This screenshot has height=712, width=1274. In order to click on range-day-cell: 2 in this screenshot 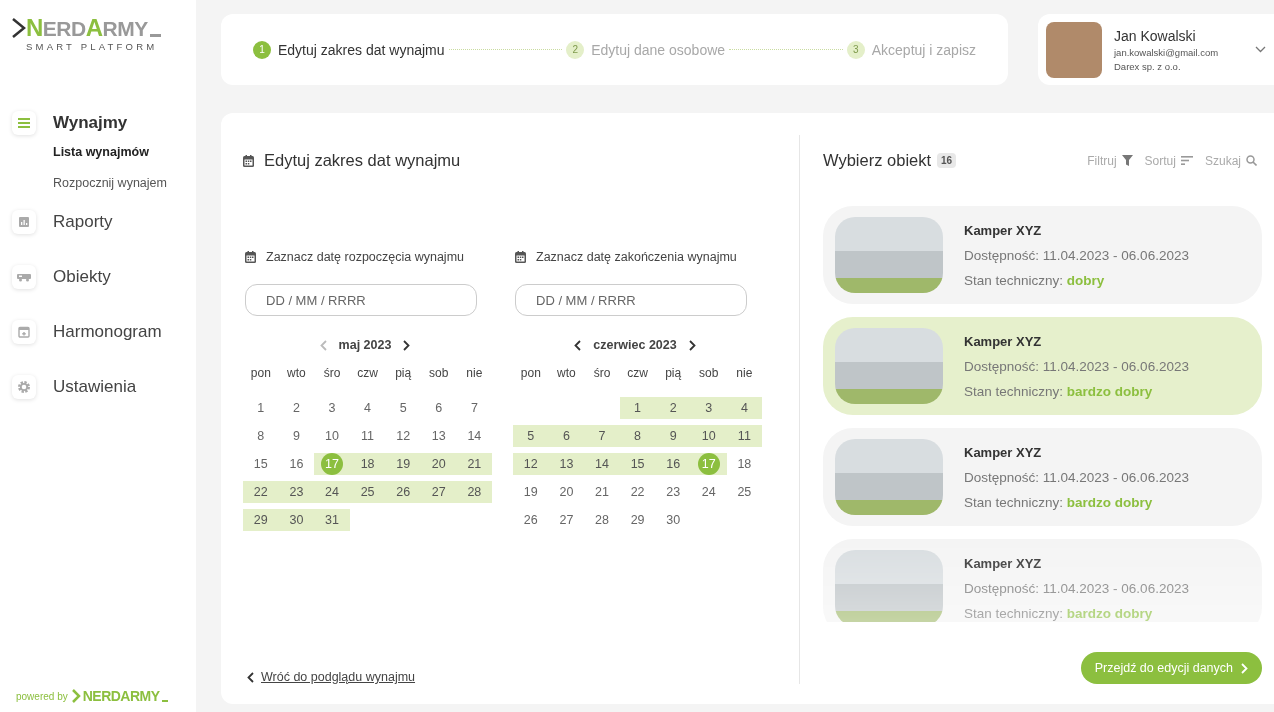, I will do `click(673, 408)`.